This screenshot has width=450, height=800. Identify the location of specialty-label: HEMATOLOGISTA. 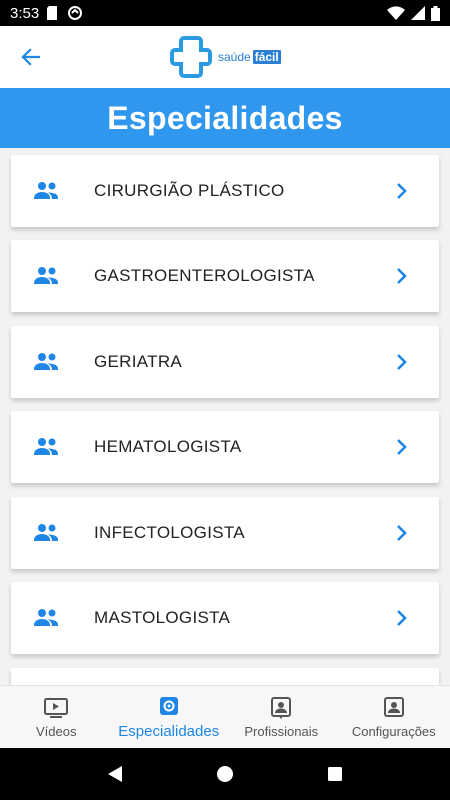
(168, 446).